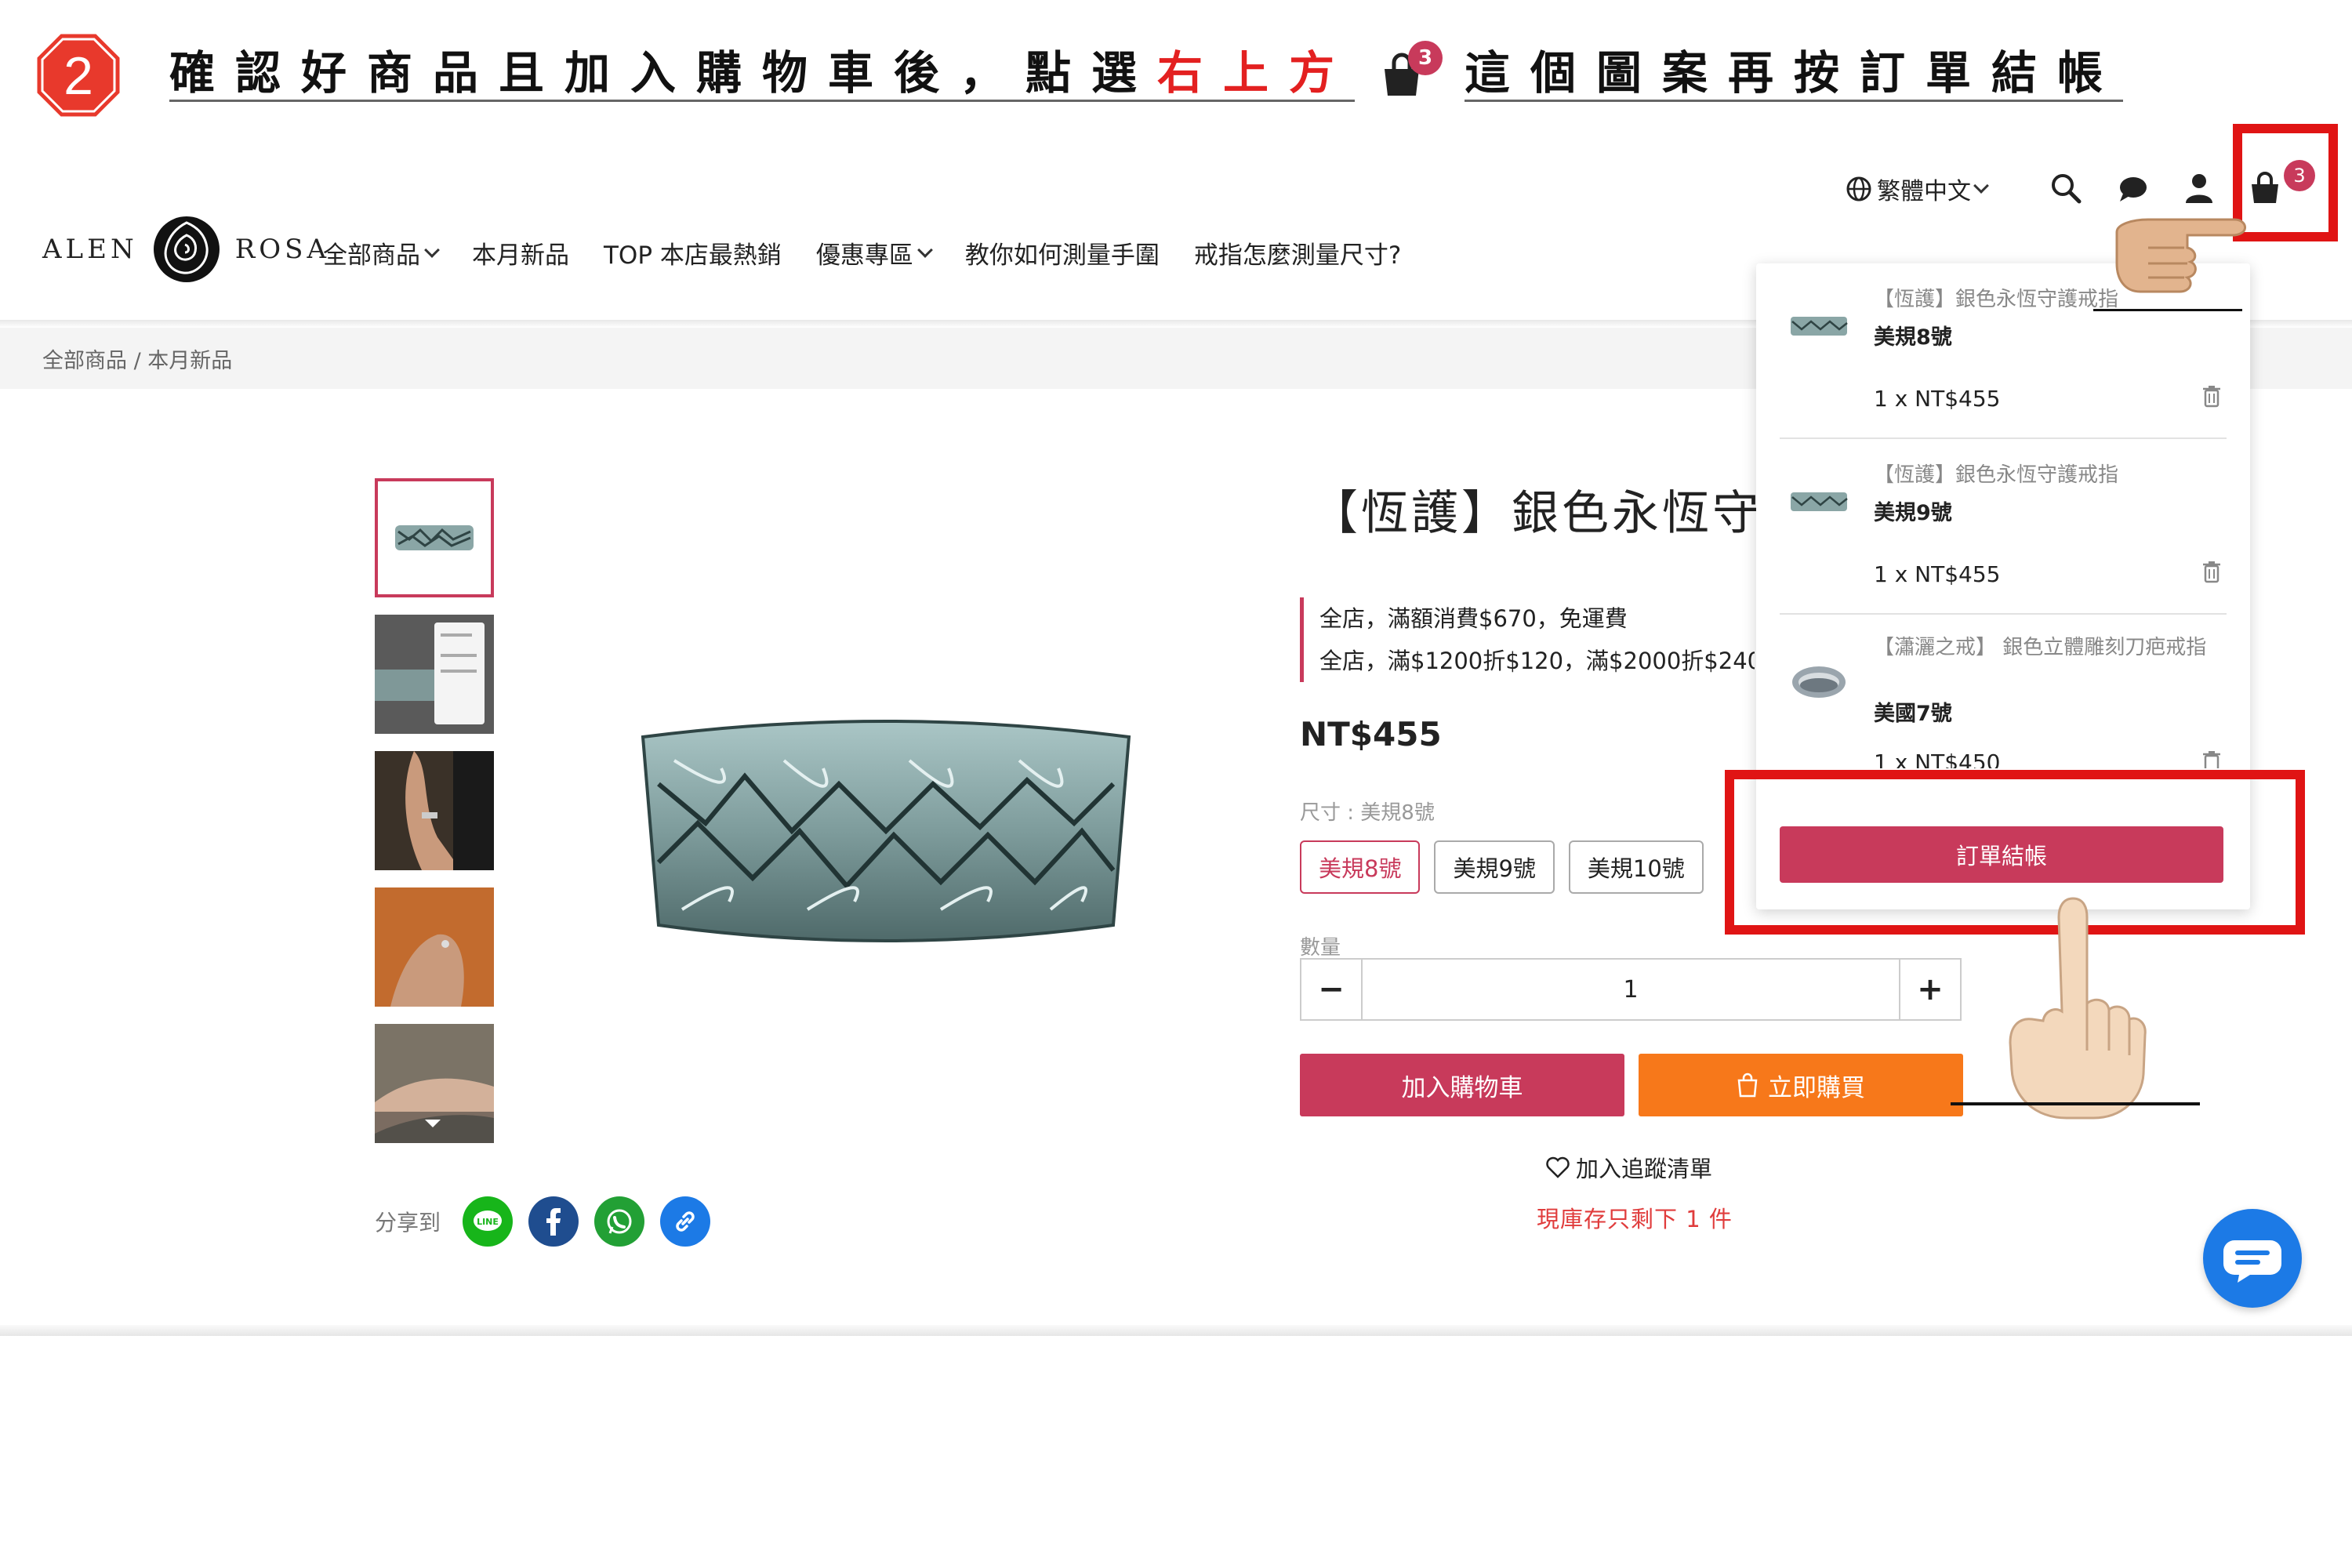  What do you see at coordinates (1924, 191) in the screenshot?
I see `language-label: 繁體中文` at bounding box center [1924, 191].